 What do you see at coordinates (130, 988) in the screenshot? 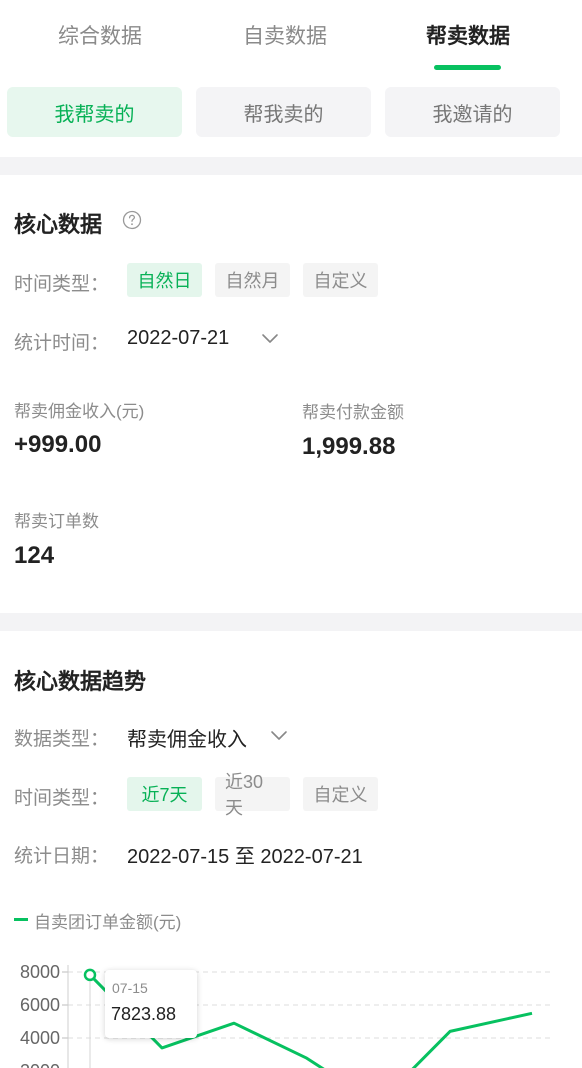
I see `tooltip-date: 07-15` at bounding box center [130, 988].